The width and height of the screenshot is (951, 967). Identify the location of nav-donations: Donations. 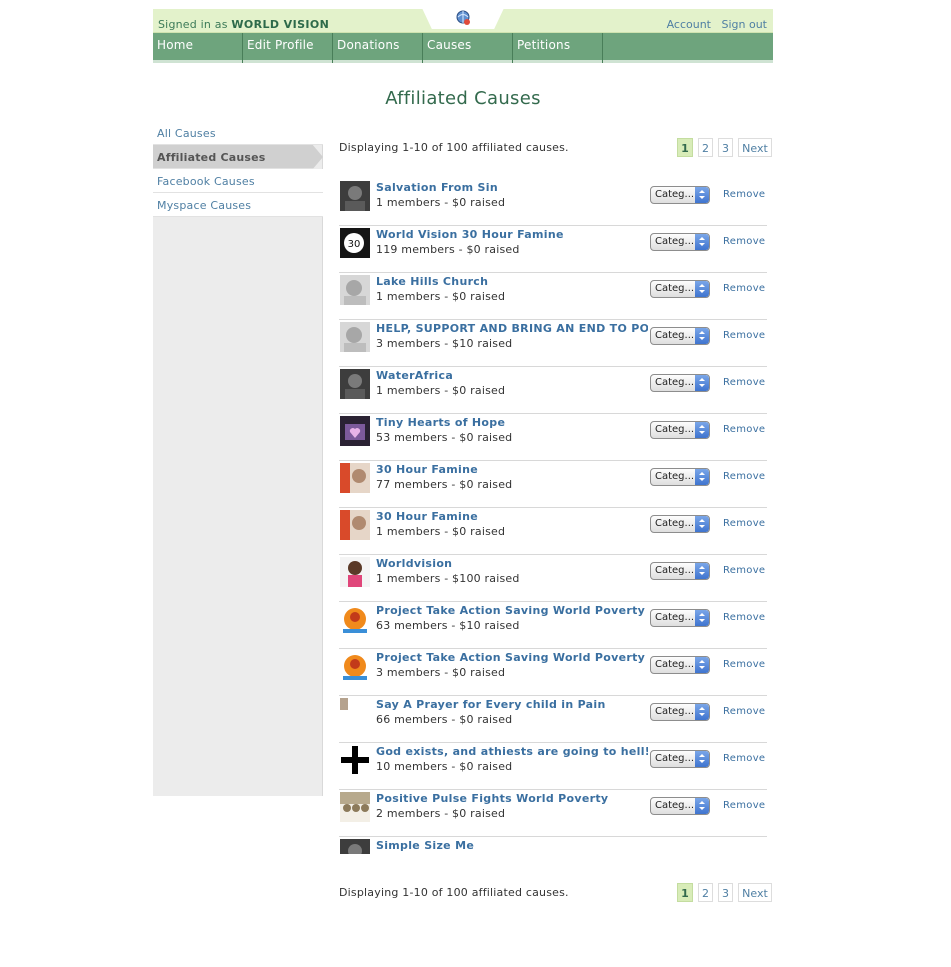
(378, 48).